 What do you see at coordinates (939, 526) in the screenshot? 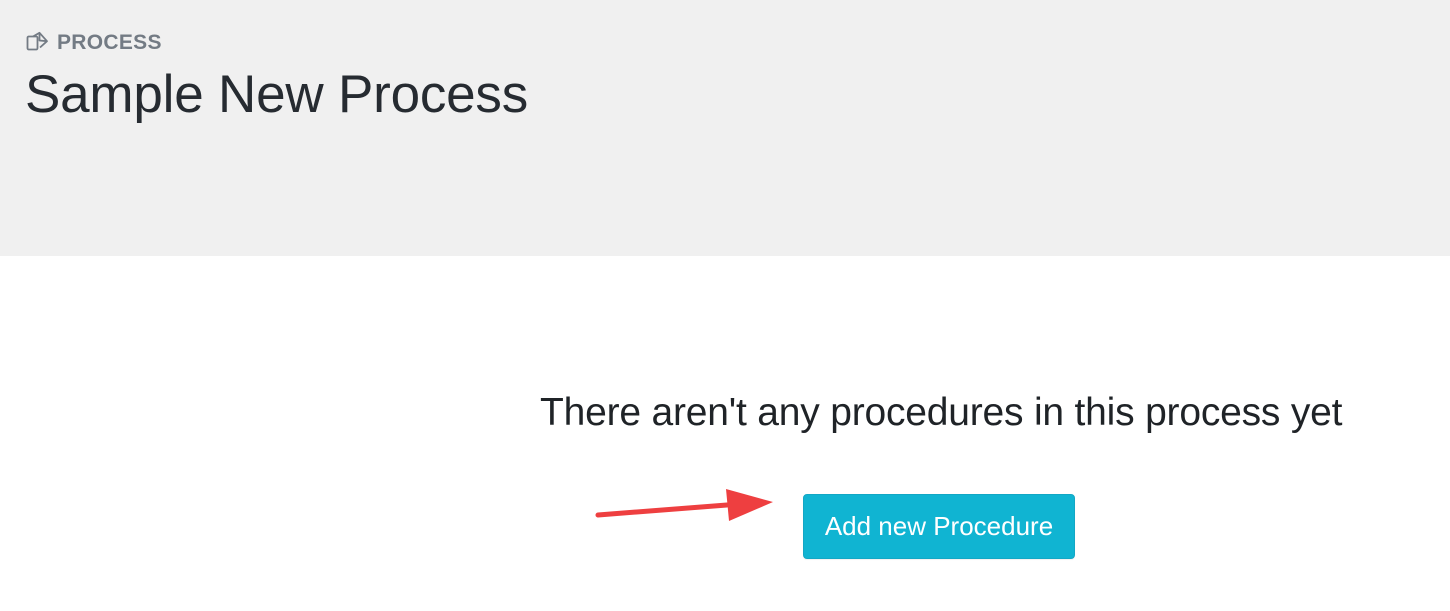
I see `add-new-procedure-button: Add new Procedure` at bounding box center [939, 526].